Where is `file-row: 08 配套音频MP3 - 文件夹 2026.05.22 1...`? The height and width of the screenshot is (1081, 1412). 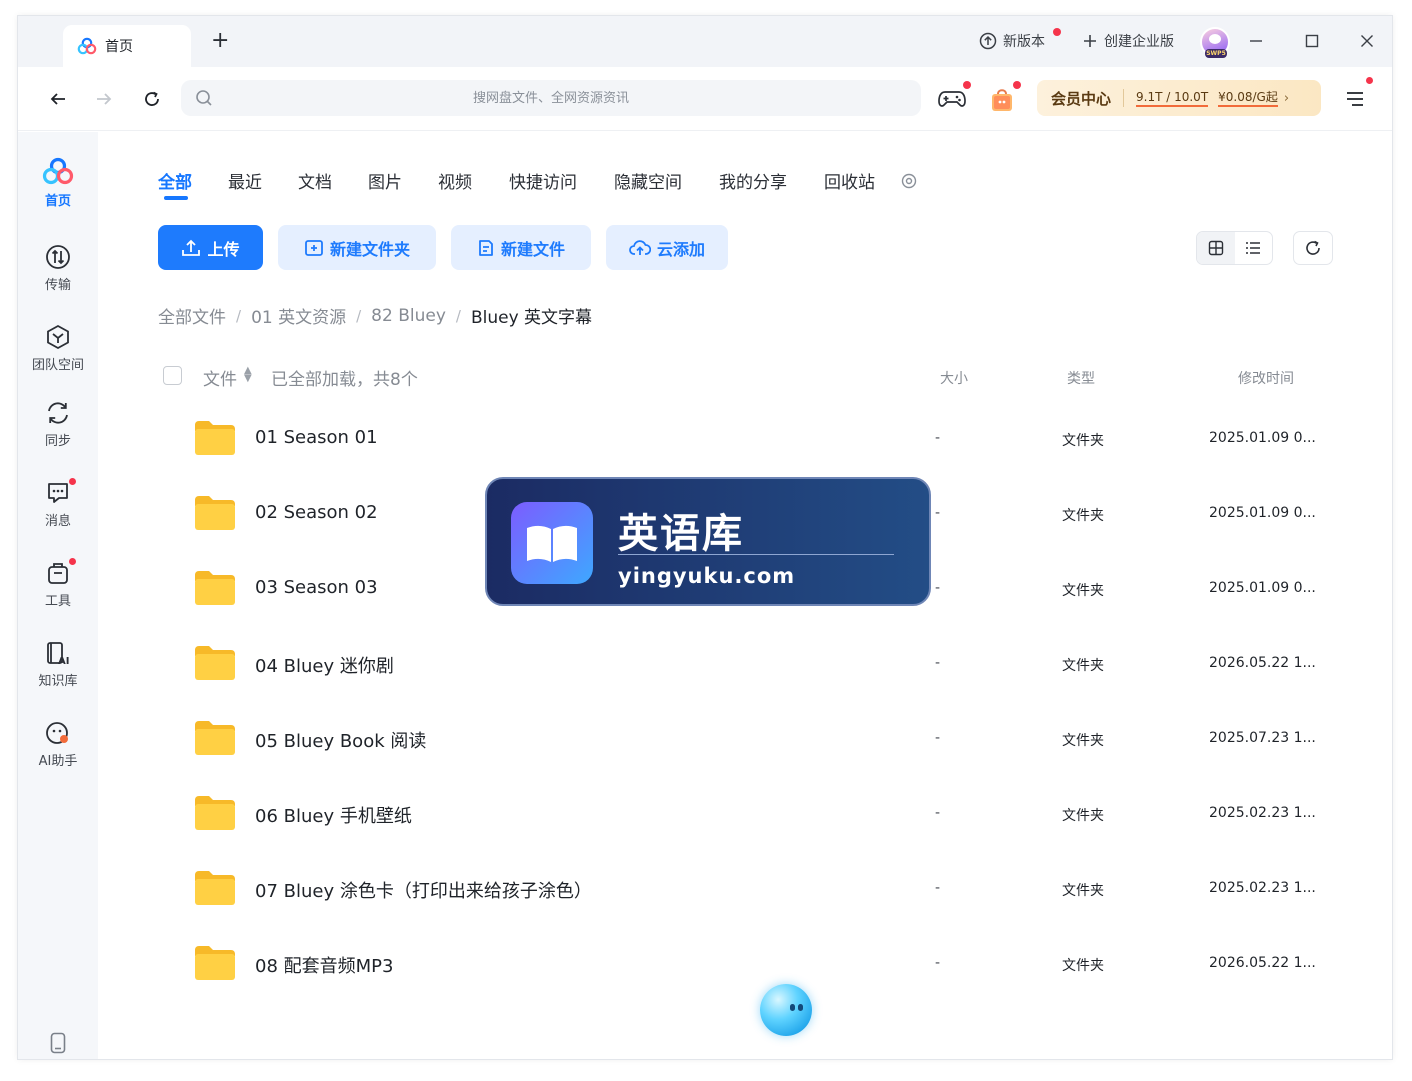
file-row: 08 配套音频MP3 - 文件夹 2026.05.22 1... is located at coordinates (748, 971).